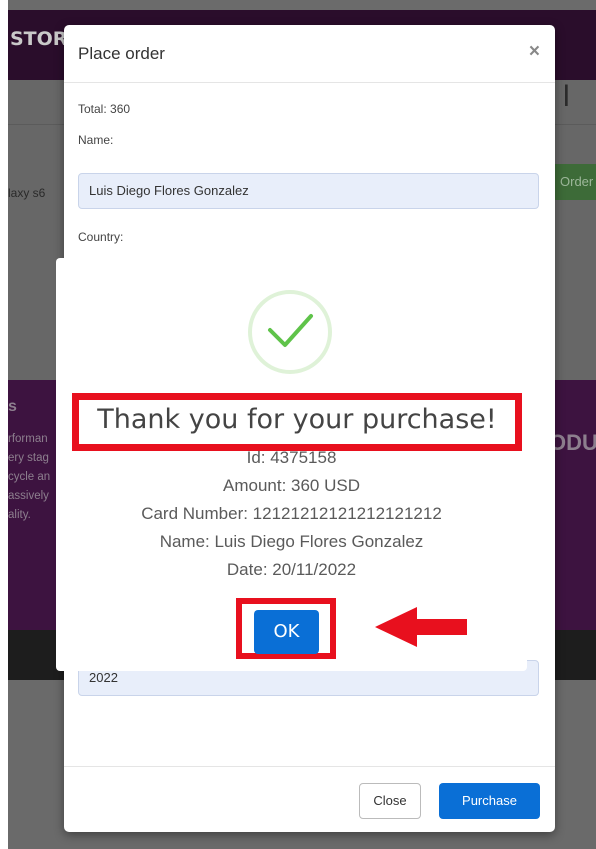 This screenshot has width=596, height=849. I want to click on order-date: Date: 20/11/2022, so click(291, 569).